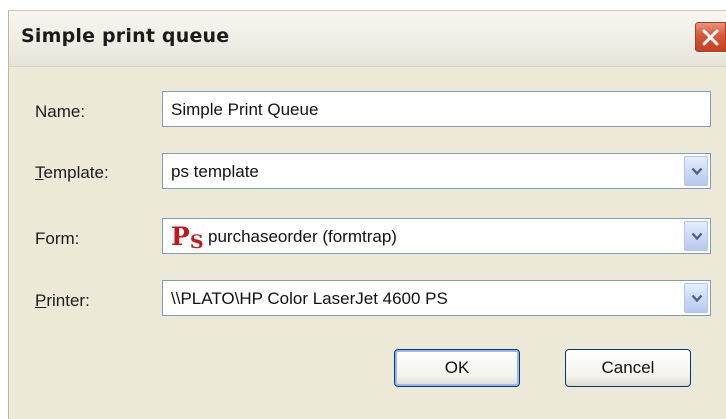  What do you see at coordinates (68, 300) in the screenshot?
I see `printer-label-rest: rinter:` at bounding box center [68, 300].